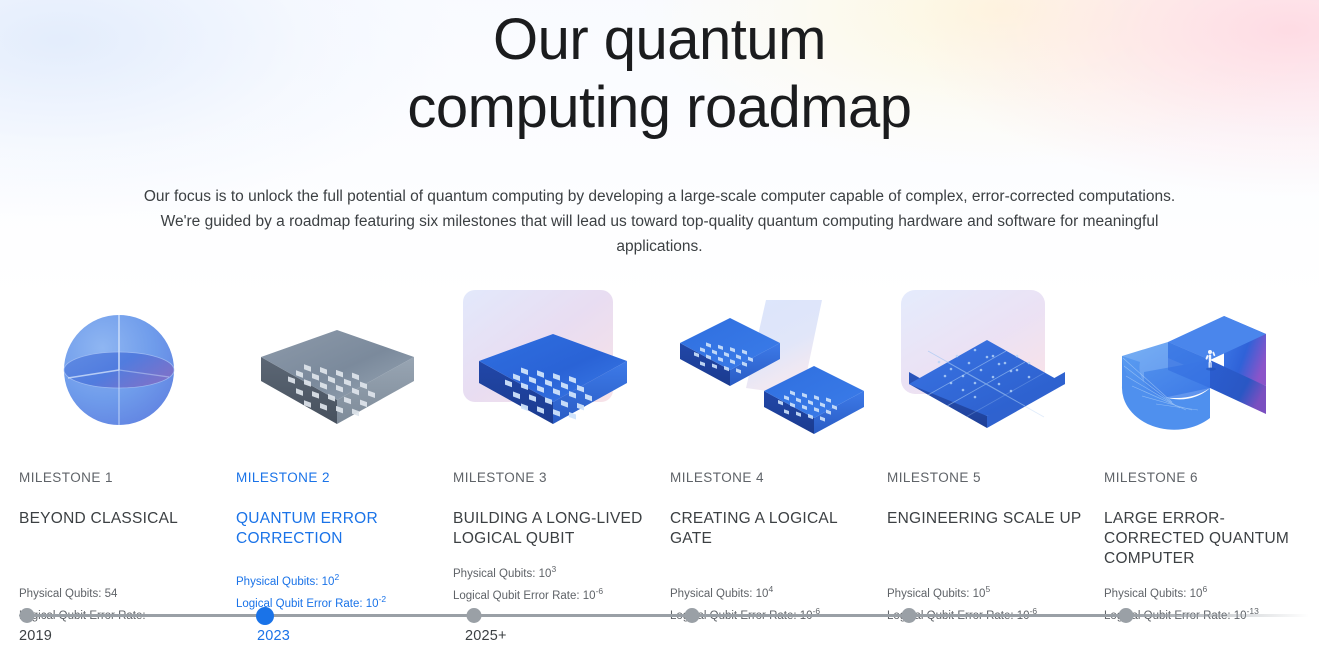 This screenshot has height=668, width=1319. I want to click on timeline-rail, so click(664, 615).